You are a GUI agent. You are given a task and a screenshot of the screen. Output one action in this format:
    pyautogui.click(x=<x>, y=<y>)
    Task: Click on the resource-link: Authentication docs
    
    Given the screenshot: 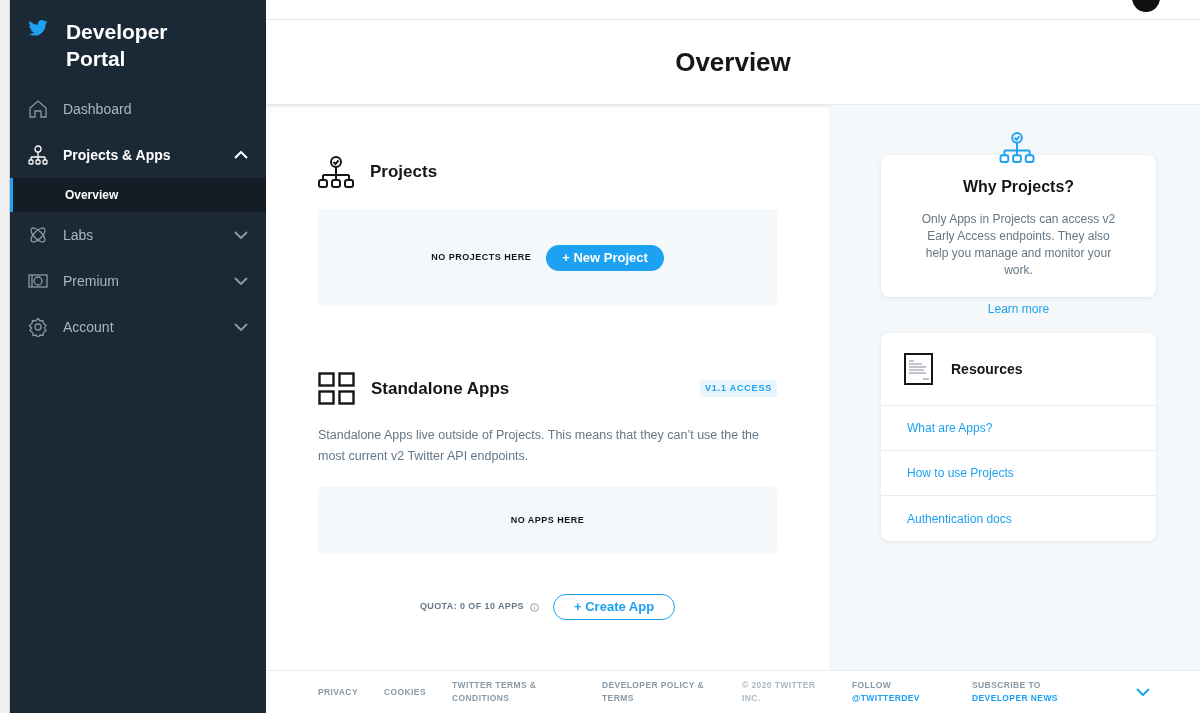 What is the action you would take?
    pyautogui.click(x=959, y=518)
    